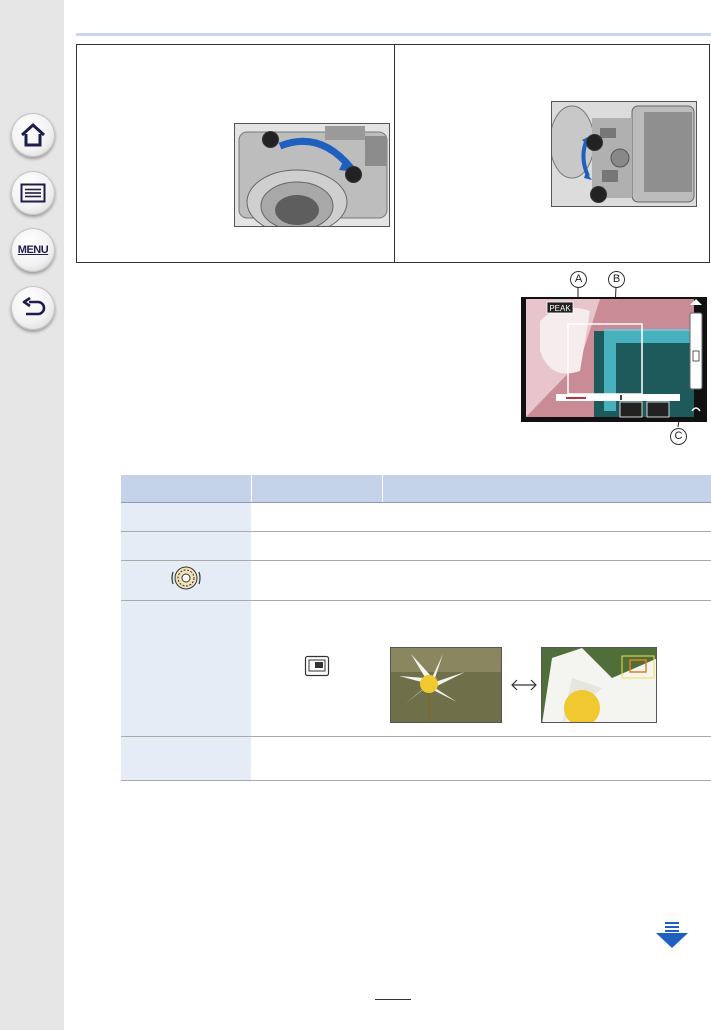 The width and height of the screenshot is (711, 1030). What do you see at coordinates (624, 154) in the screenshot?
I see `side-lever-illustration` at bounding box center [624, 154].